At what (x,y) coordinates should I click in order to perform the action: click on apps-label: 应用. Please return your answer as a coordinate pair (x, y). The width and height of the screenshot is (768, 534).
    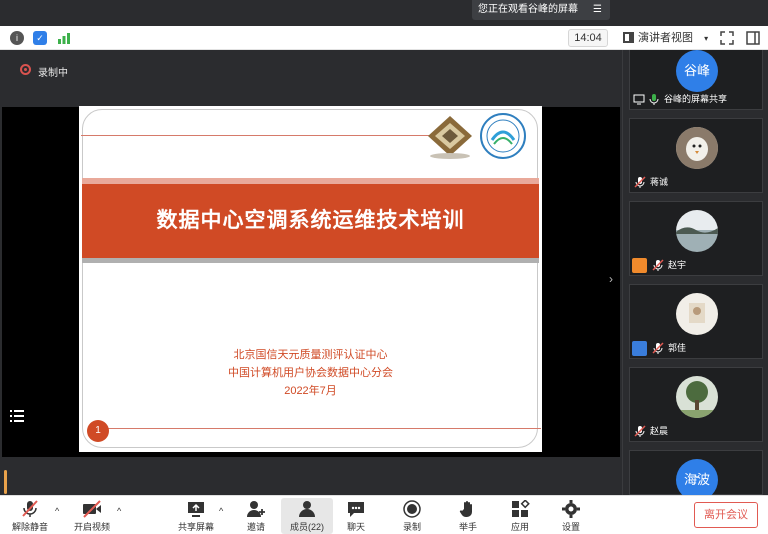
    Looking at the image, I should click on (519, 527).